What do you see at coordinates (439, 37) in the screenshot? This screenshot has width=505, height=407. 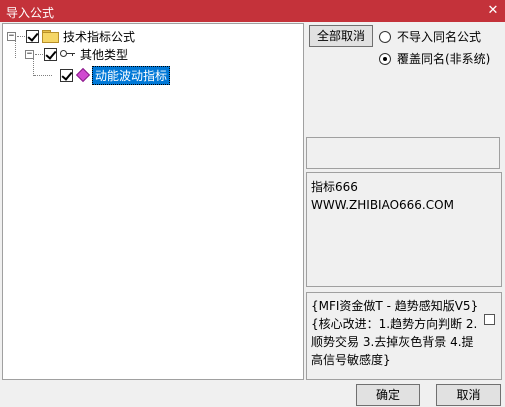 I see `option-label: 不导入同名公式` at bounding box center [439, 37].